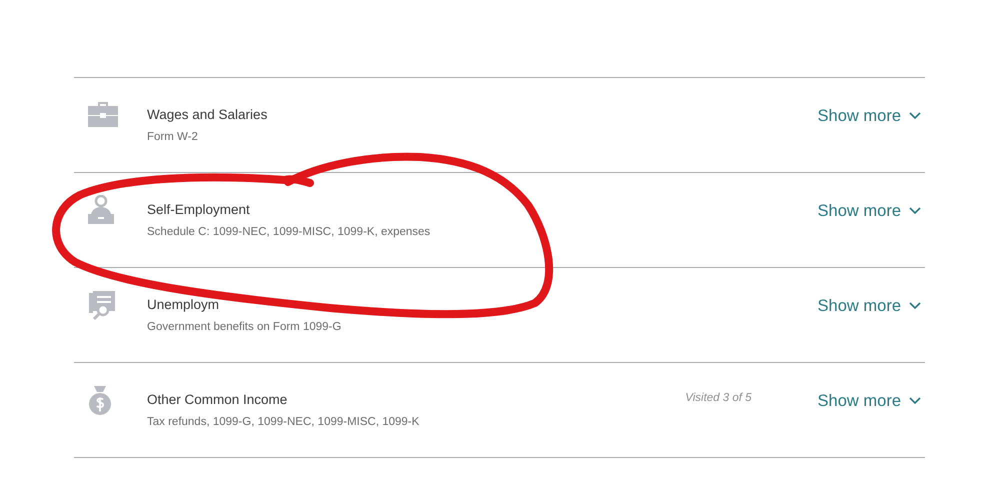 The height and width of the screenshot is (481, 999). What do you see at coordinates (199, 210) in the screenshot?
I see `category-title: Self-Employment` at bounding box center [199, 210].